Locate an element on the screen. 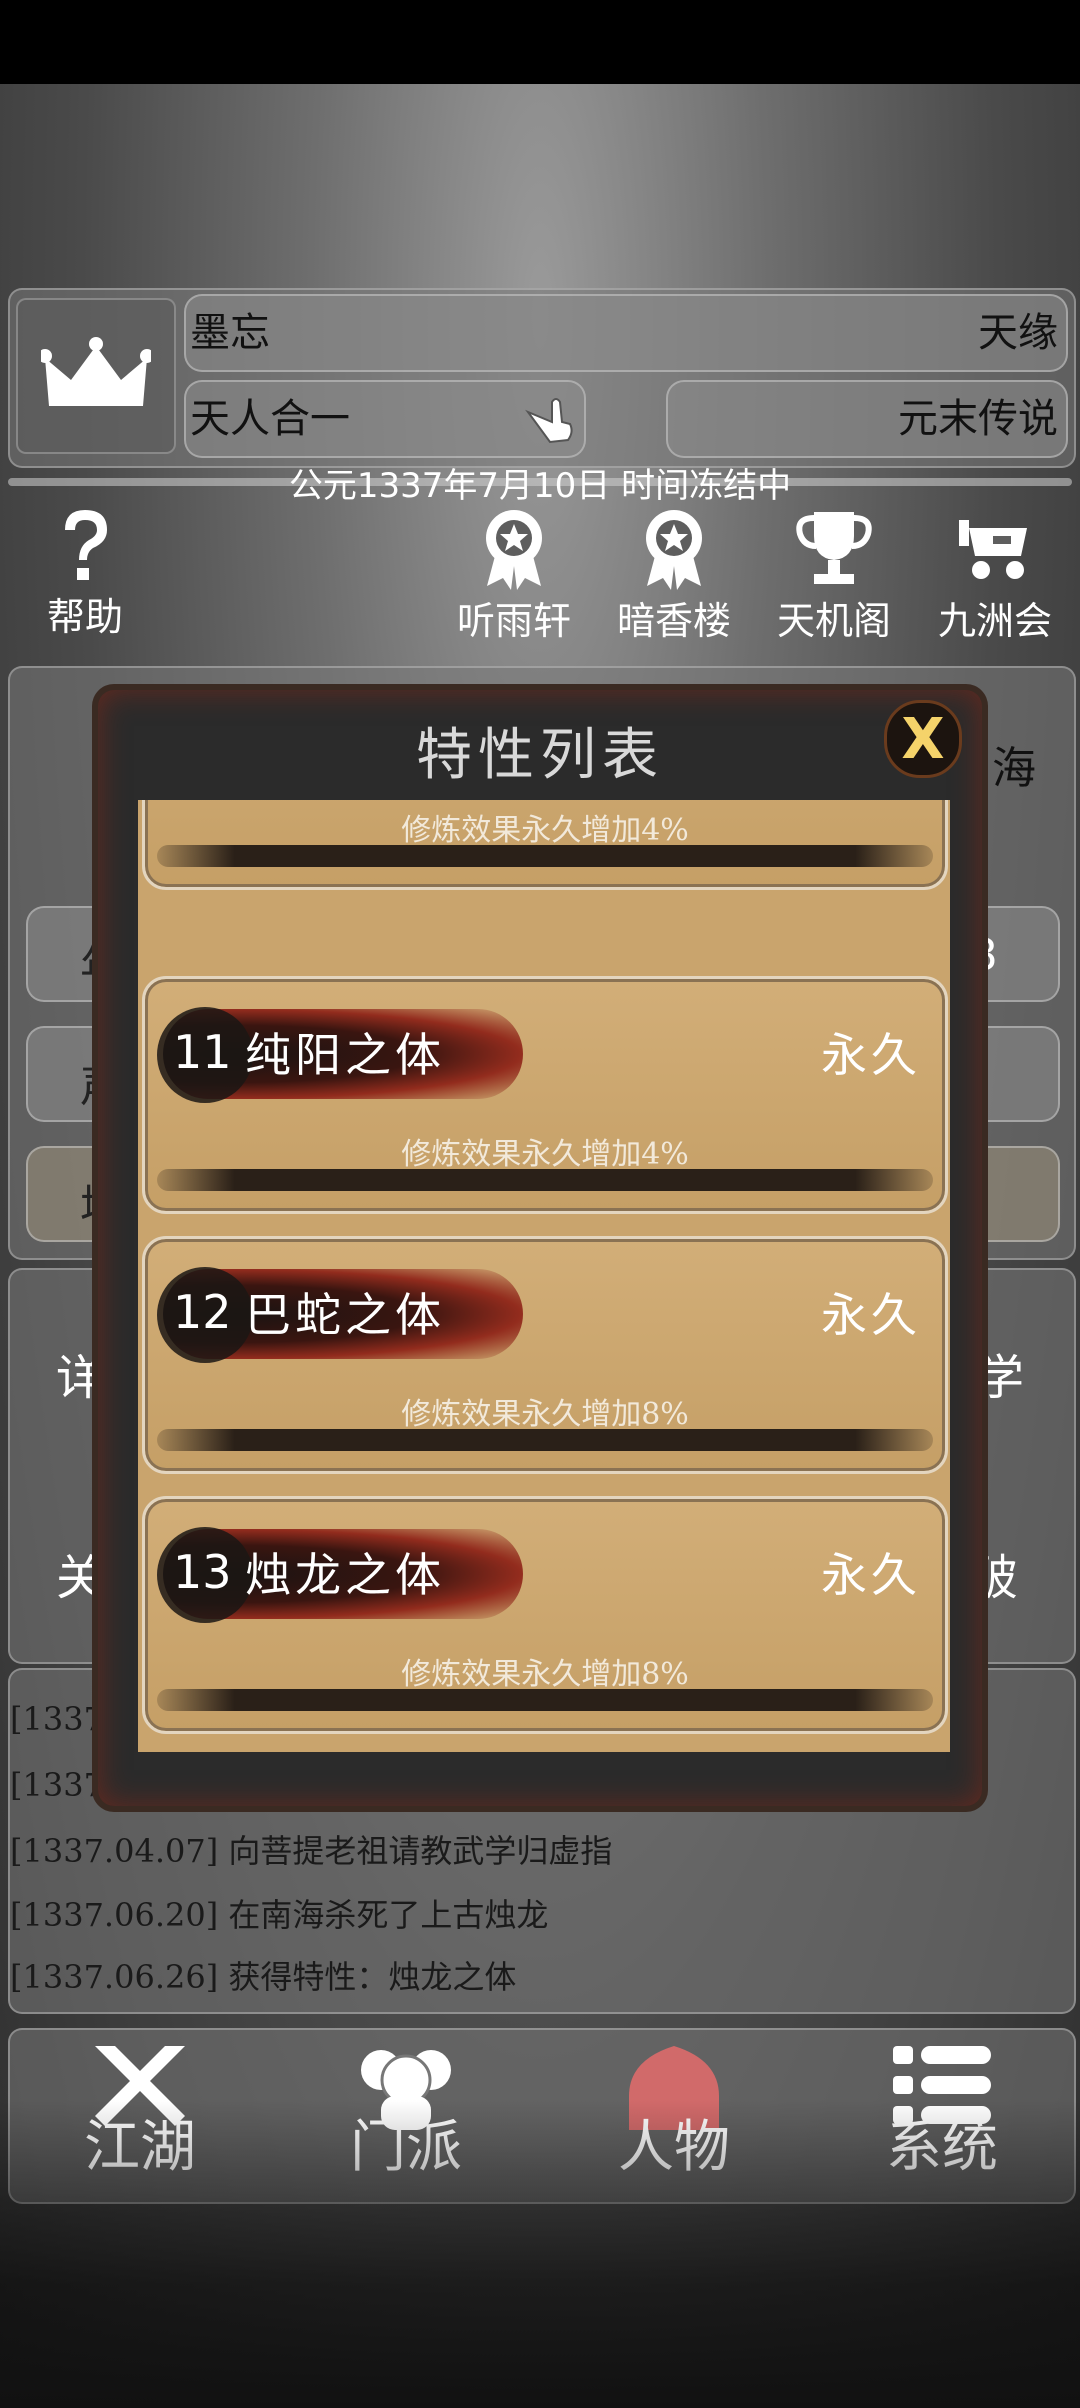 Image resolution: width=1080 pixels, height=2408 pixels. log-line: [1337.06.26] 获得特性：烛龙之体 is located at coordinates (263, 1977).